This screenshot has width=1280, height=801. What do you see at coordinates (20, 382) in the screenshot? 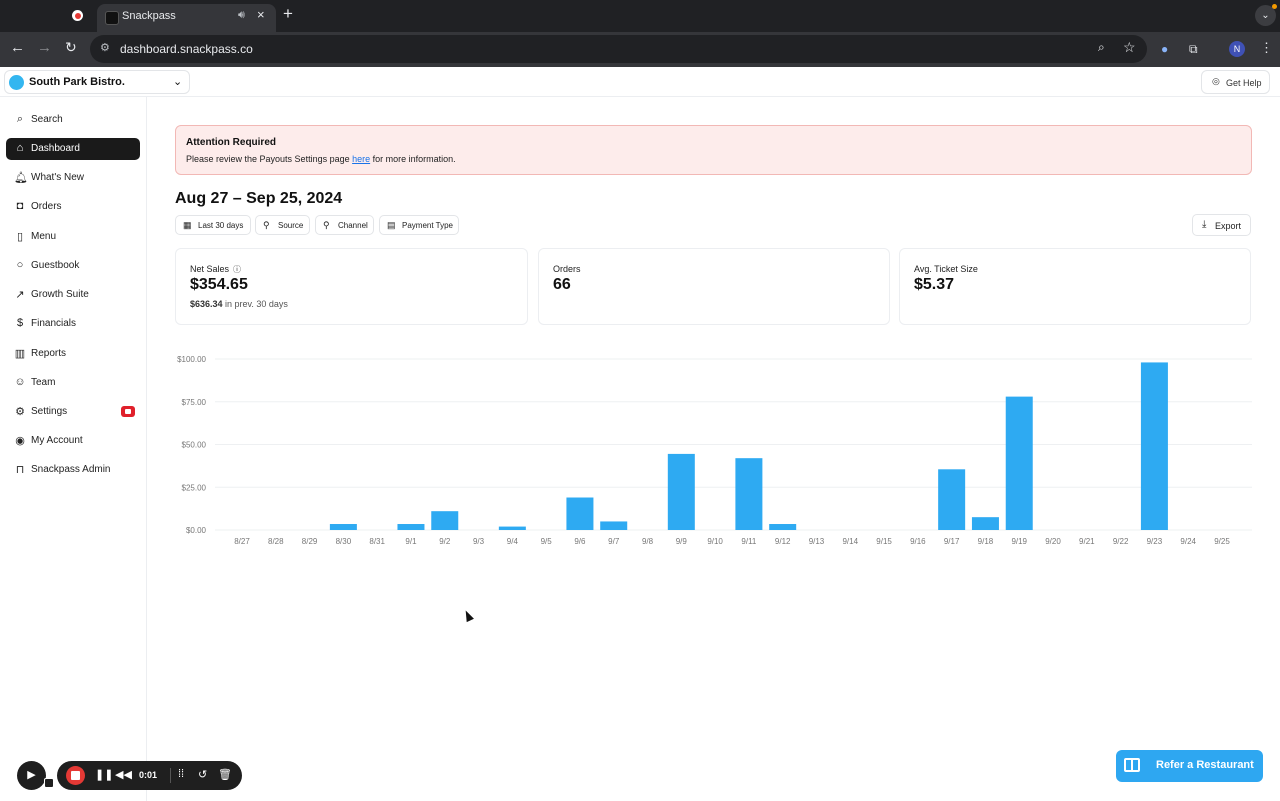
I see `team-icon: ☺` at bounding box center [20, 382].